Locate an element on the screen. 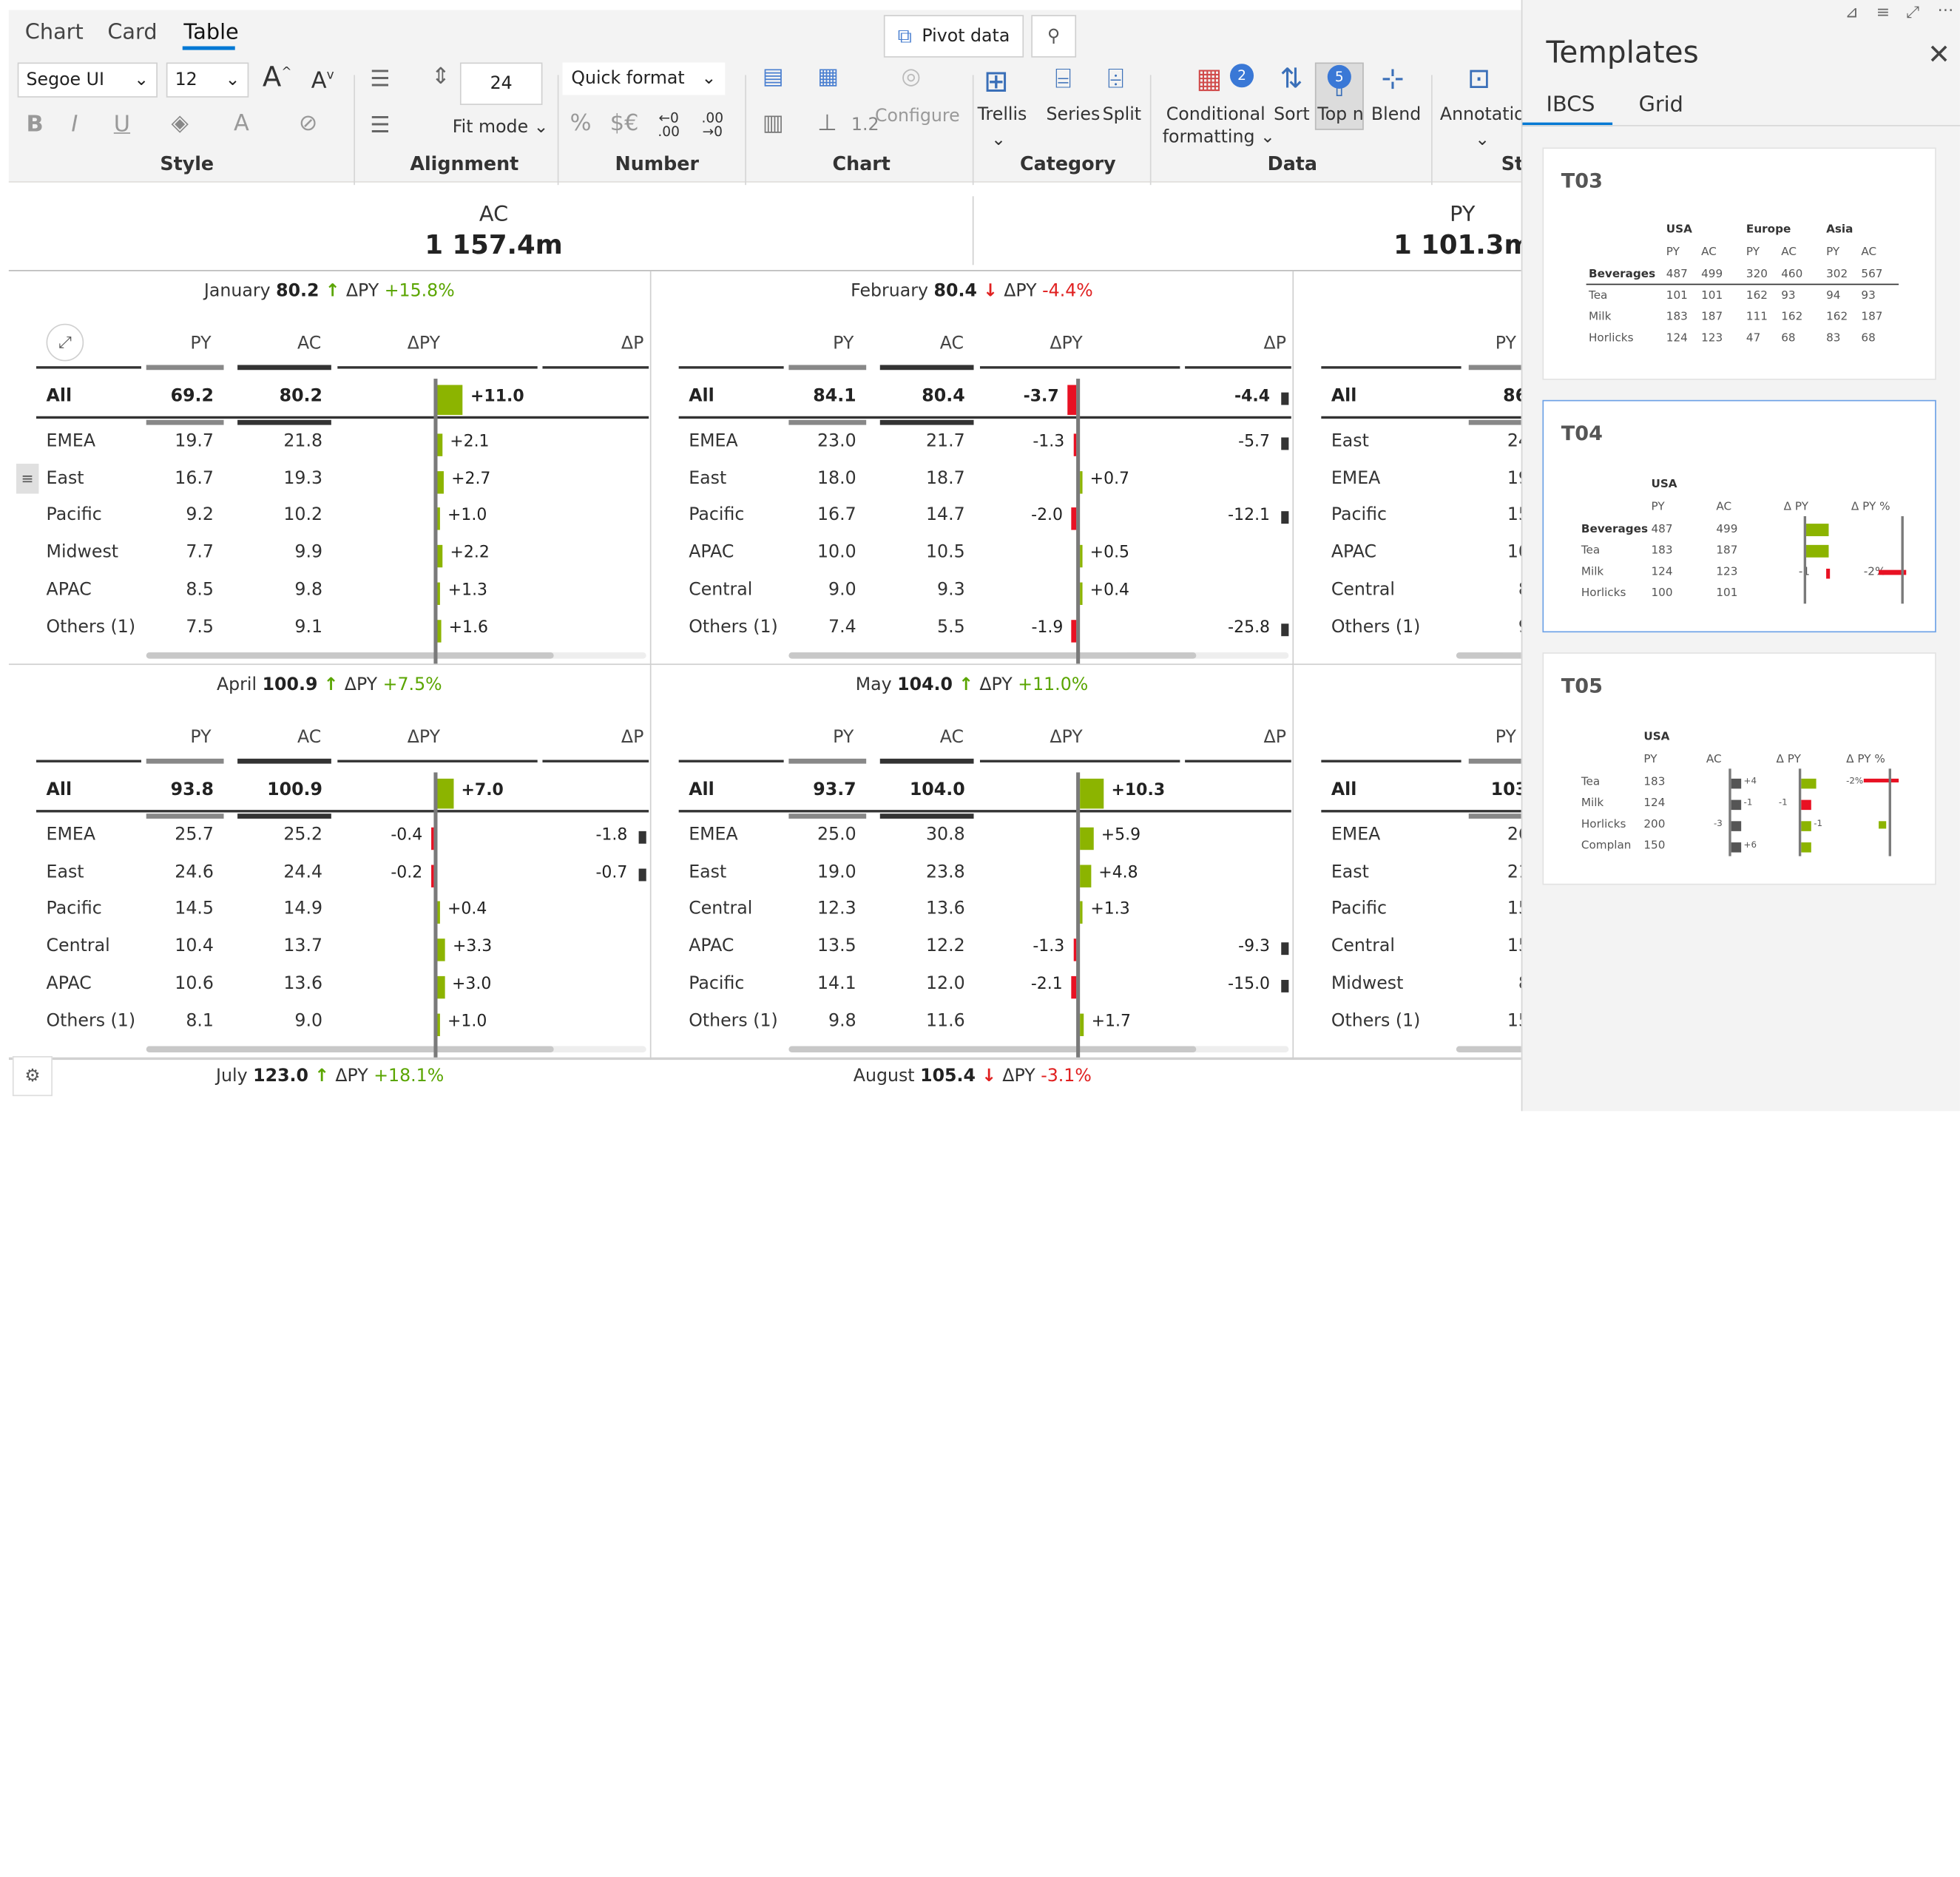  tab-ibcs: IBCS is located at coordinates (1571, 105).